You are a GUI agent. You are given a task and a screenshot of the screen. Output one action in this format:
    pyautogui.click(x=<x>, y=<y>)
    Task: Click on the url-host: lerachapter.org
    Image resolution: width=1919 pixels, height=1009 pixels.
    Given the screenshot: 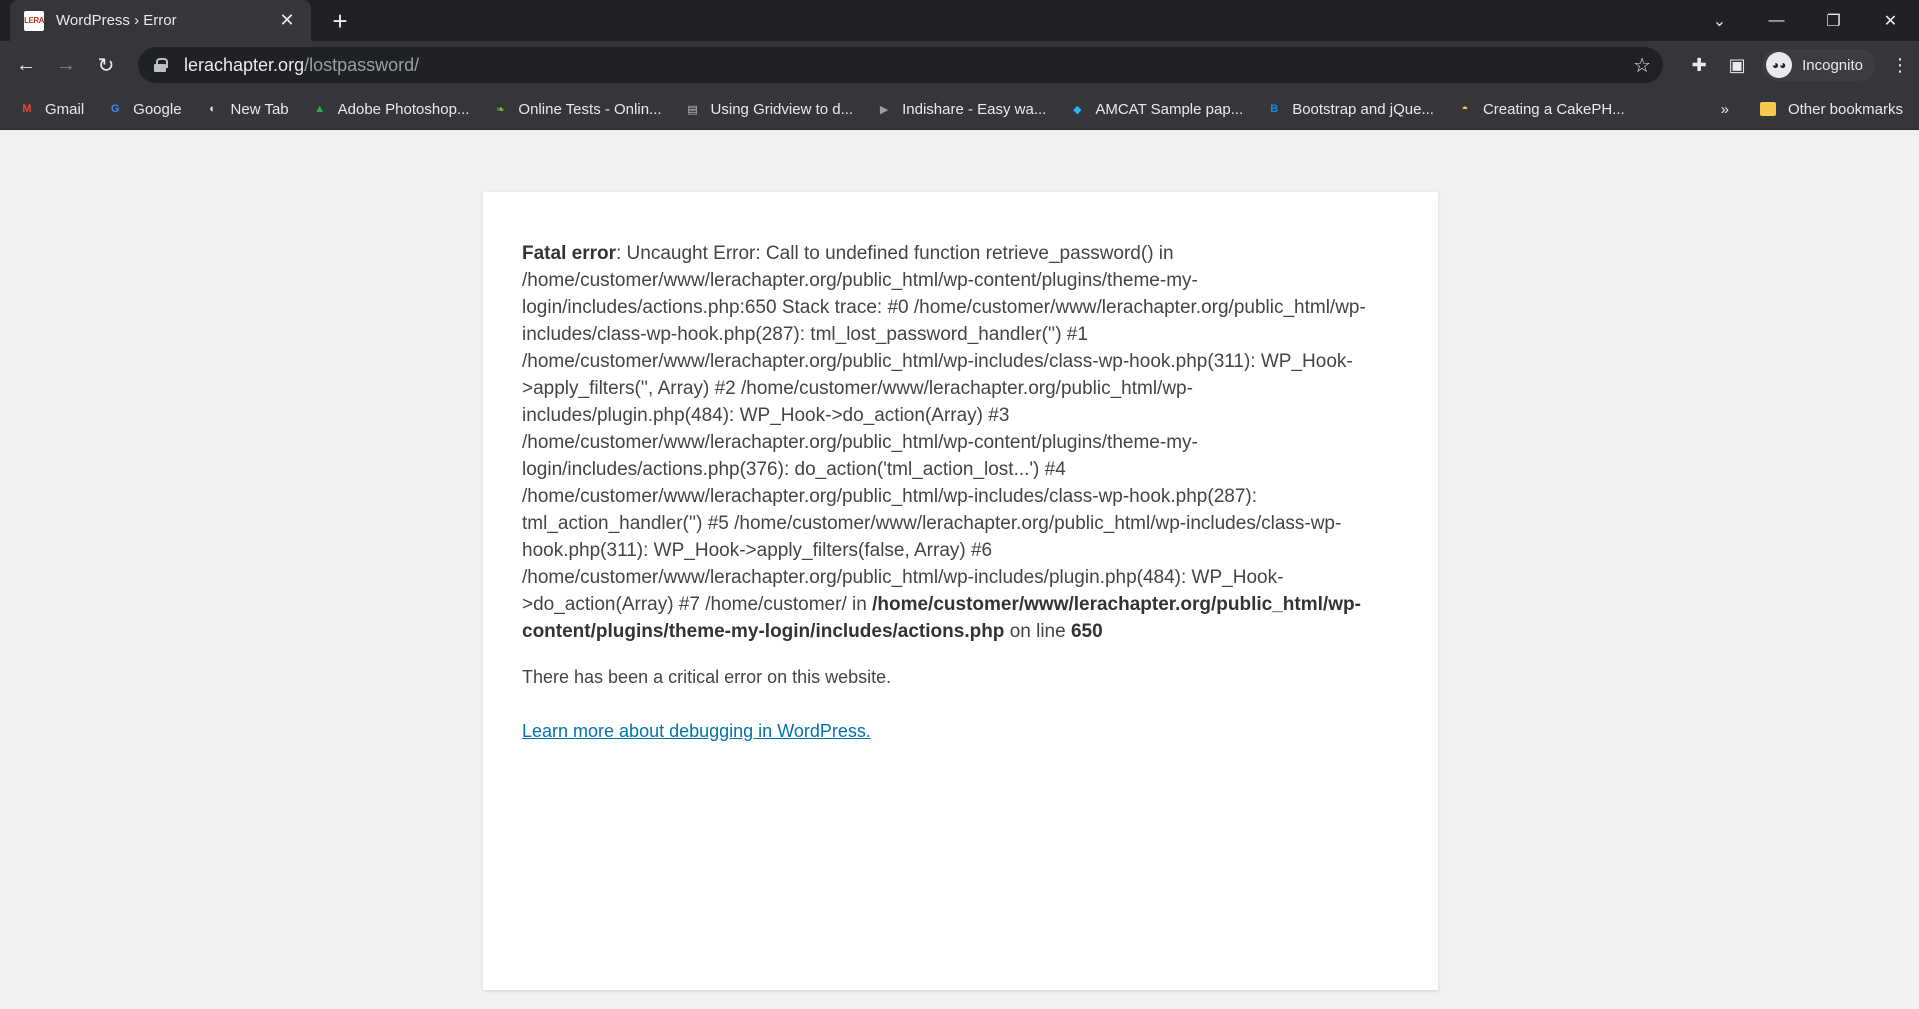 What is the action you would take?
    pyautogui.click(x=244, y=64)
    